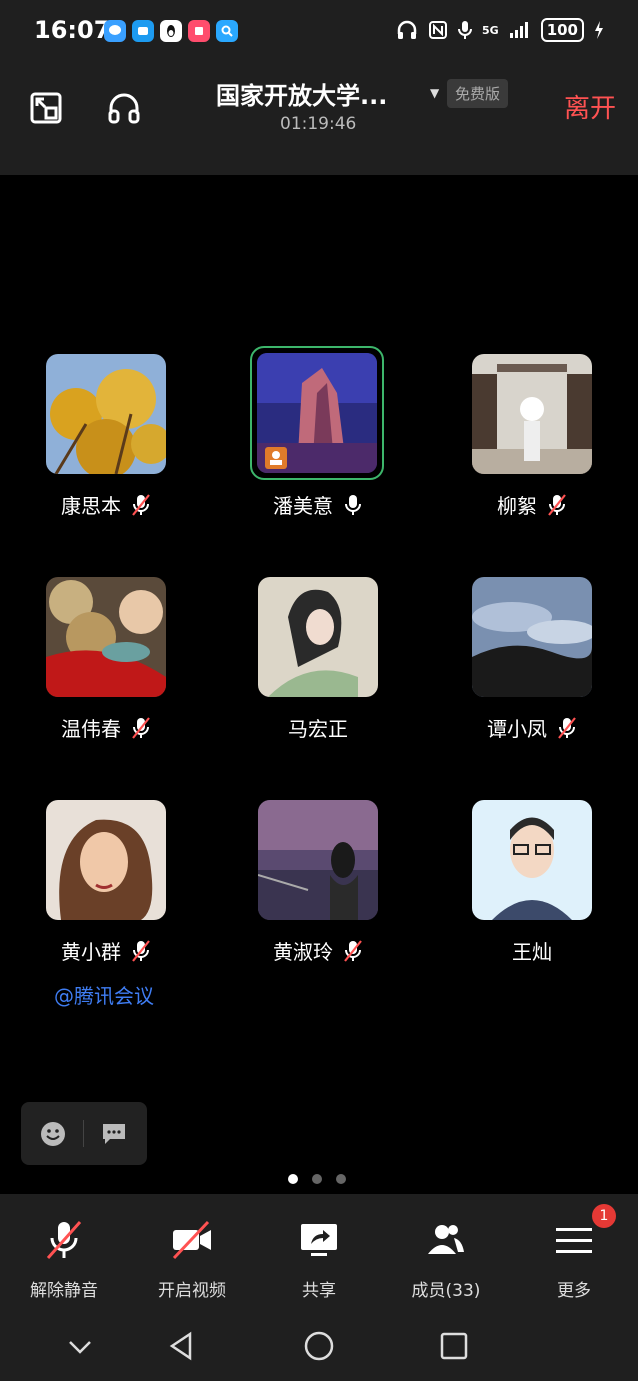 The width and height of the screenshot is (638, 1381). What do you see at coordinates (446, 1239) in the screenshot?
I see `members-icon` at bounding box center [446, 1239].